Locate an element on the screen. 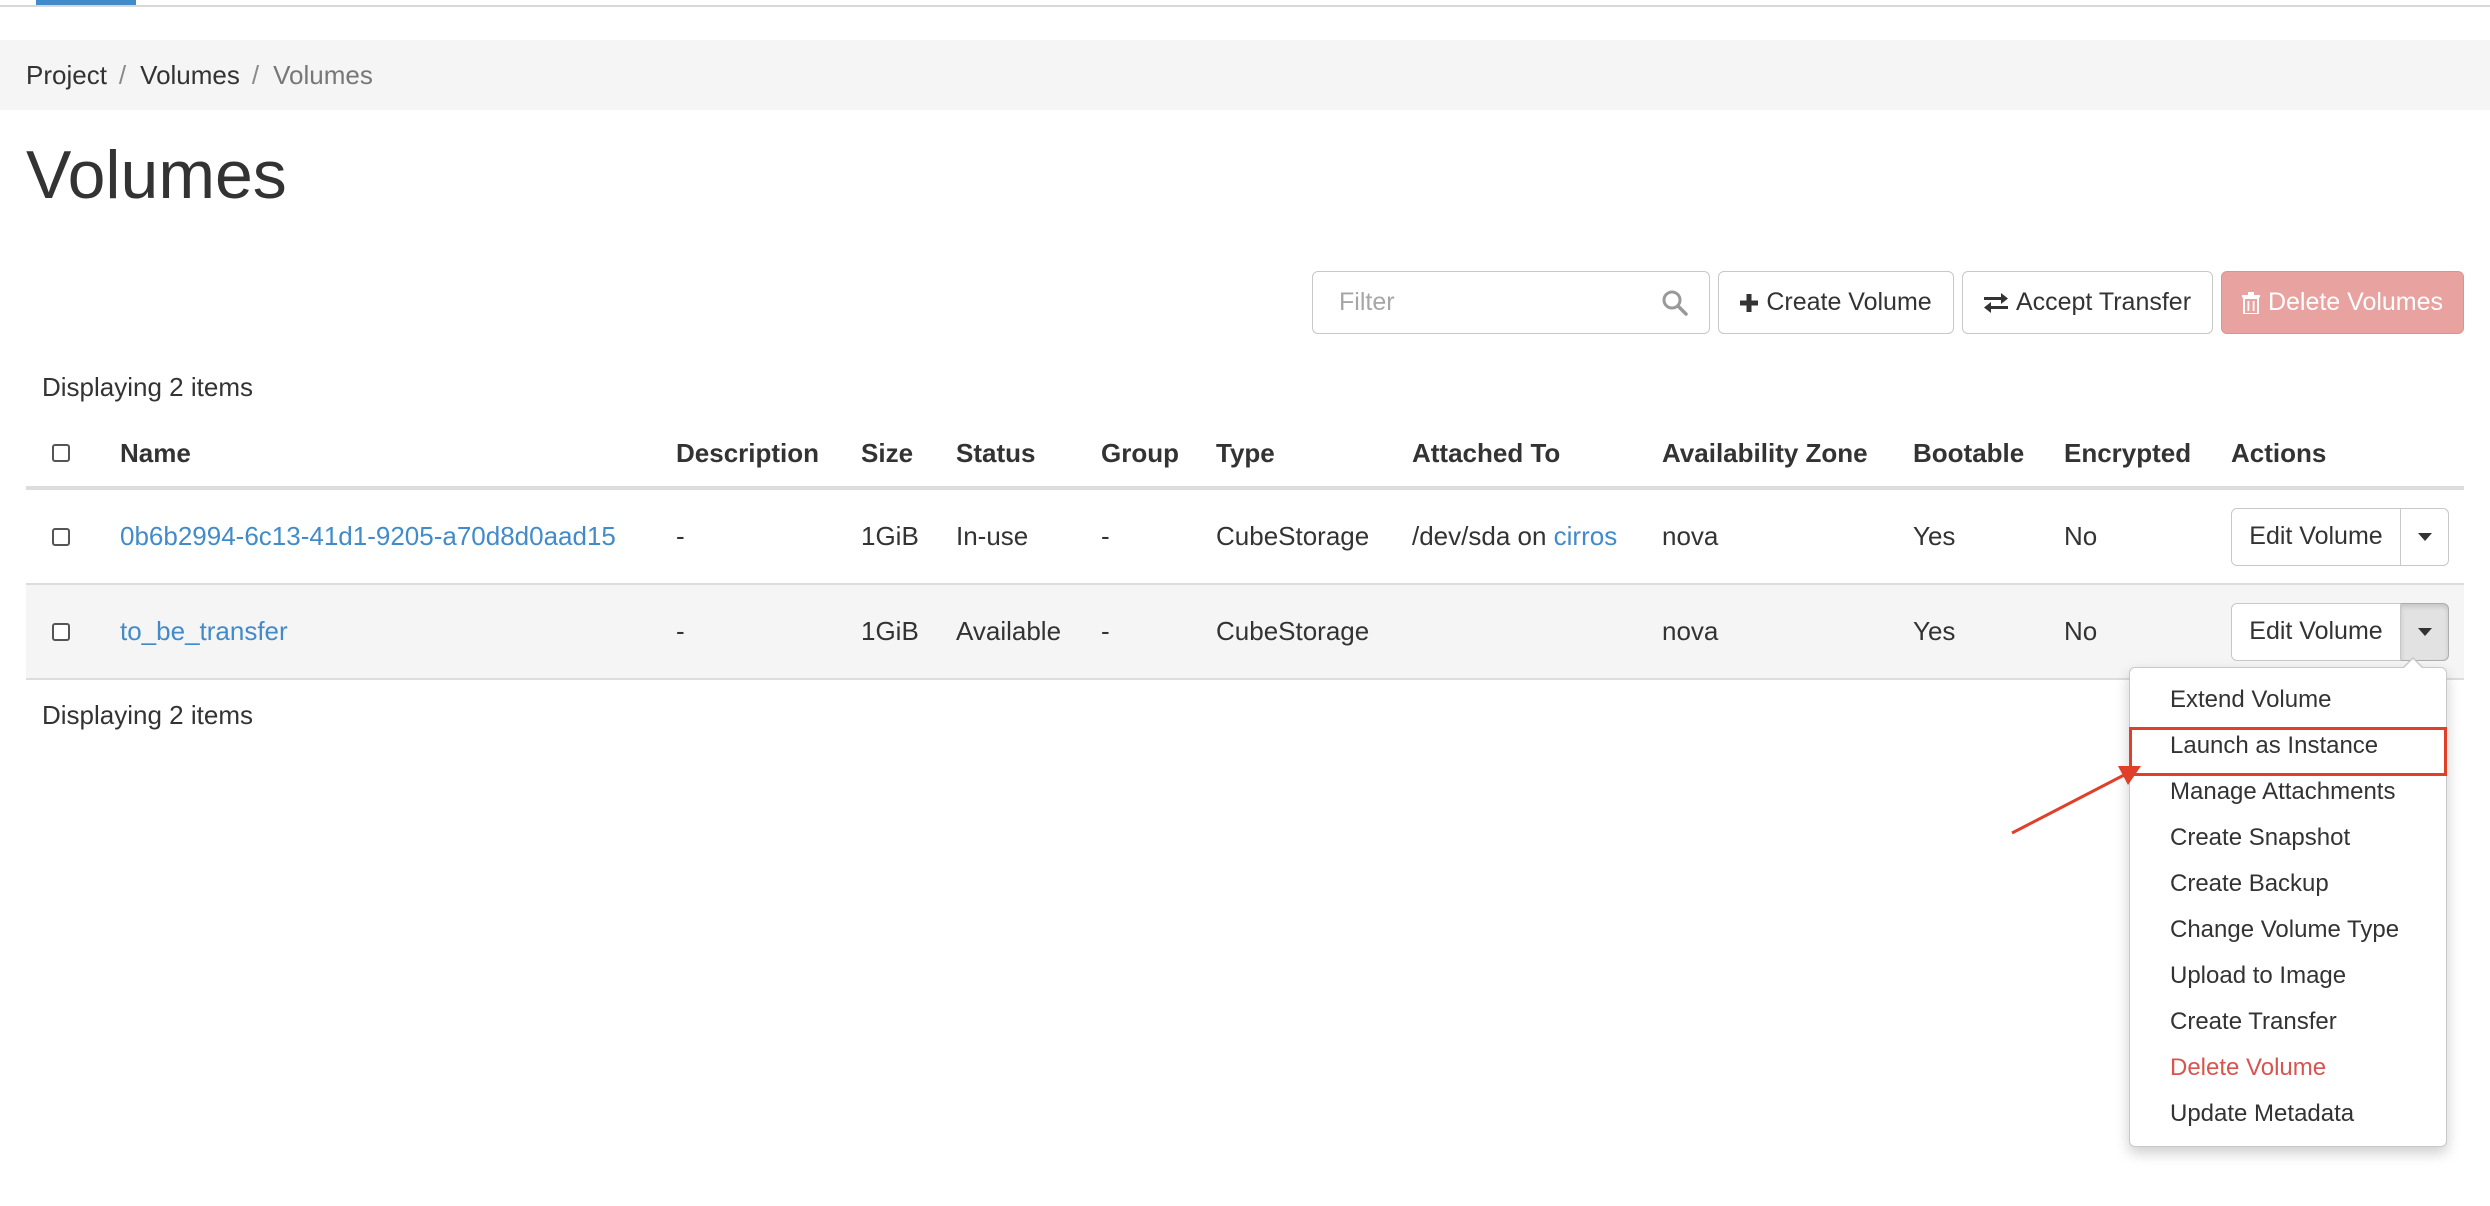  attached-device: /dev/sda on is located at coordinates (1483, 536).